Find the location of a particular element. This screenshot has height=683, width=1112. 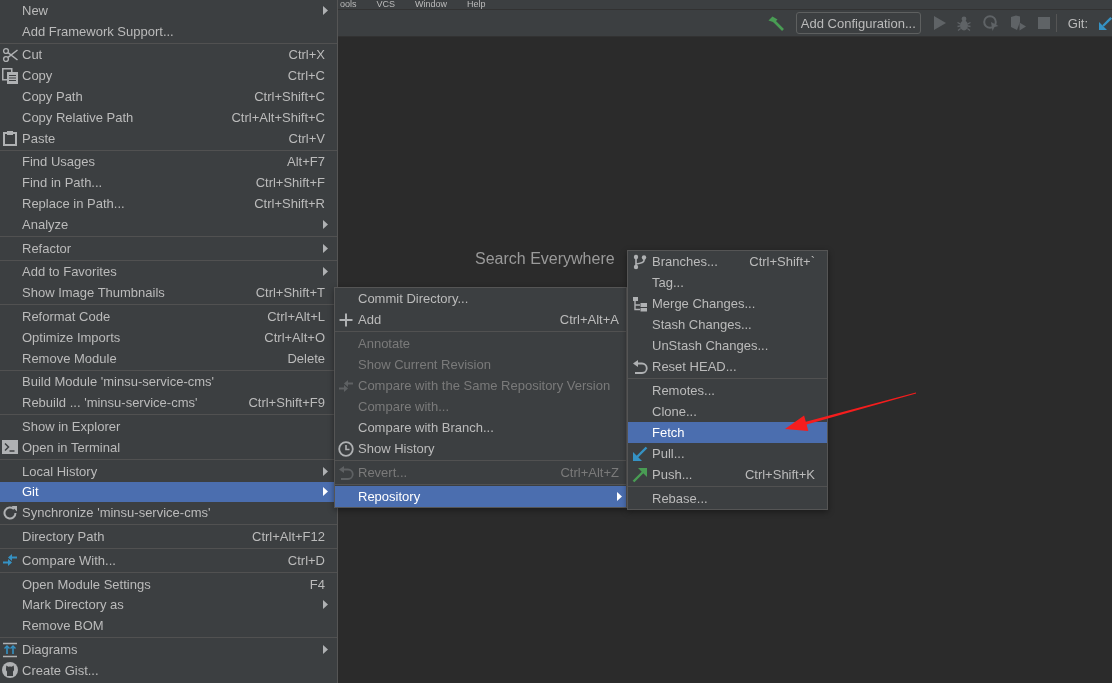

menu-item: Show Image Thumbnails Ctrl+Shift+T is located at coordinates (168, 293).